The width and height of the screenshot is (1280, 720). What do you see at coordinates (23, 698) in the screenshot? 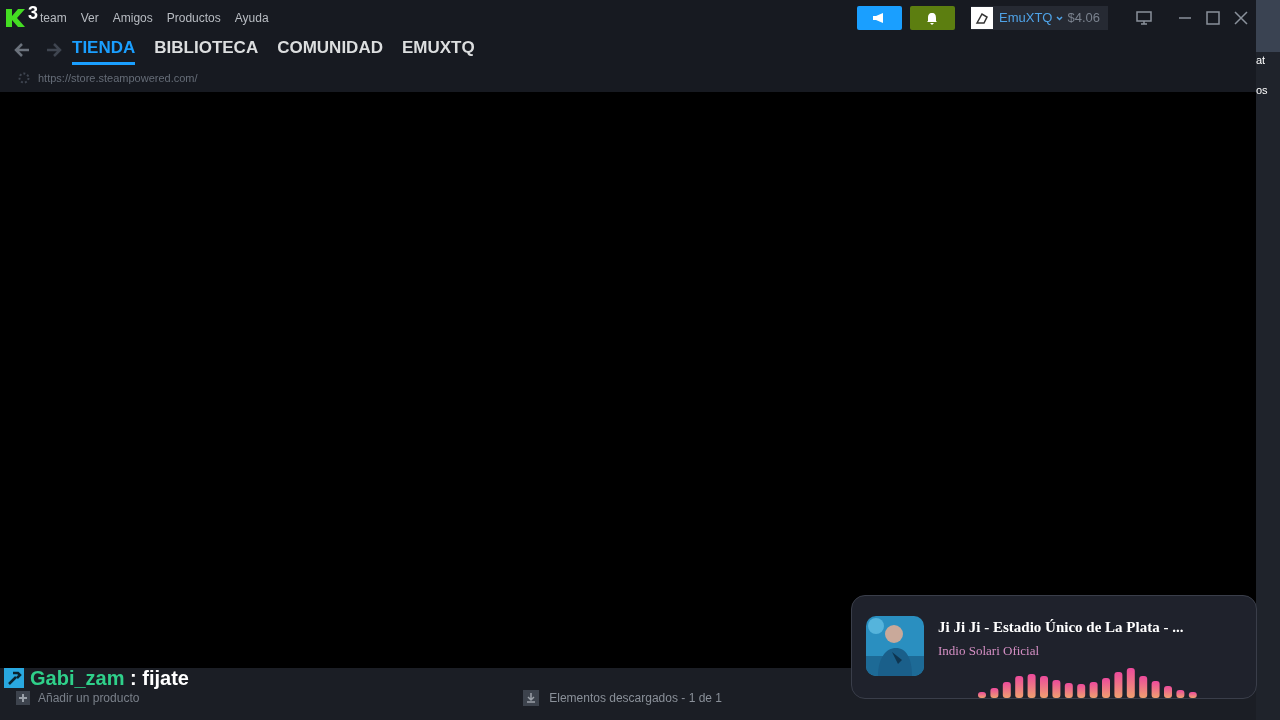
I see `plus-icon` at bounding box center [23, 698].